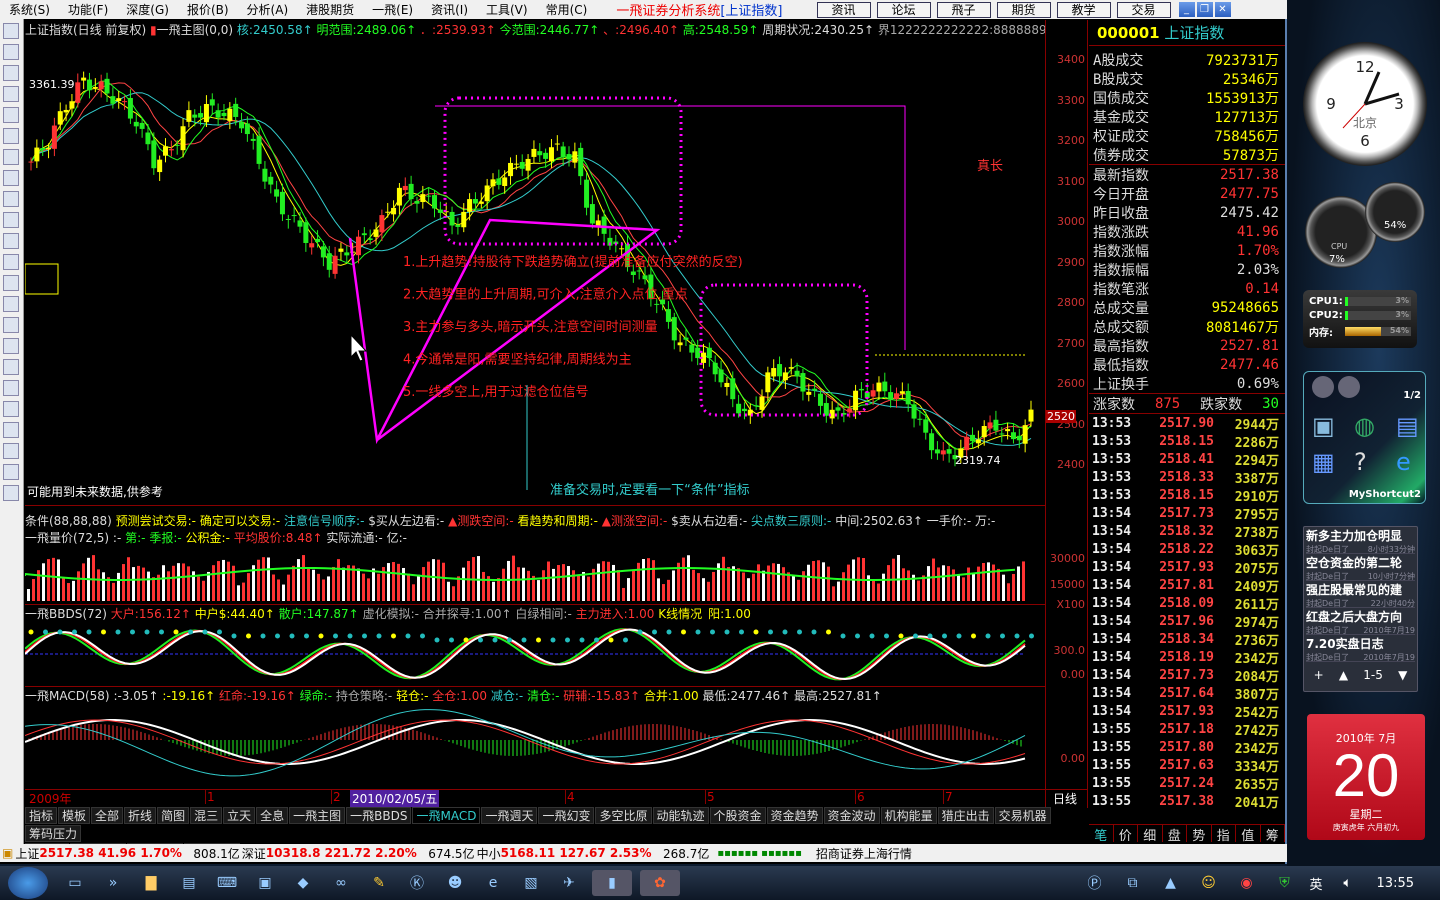 This screenshot has height=900, width=1440. Describe the element at coordinates (151, 883) in the screenshot. I see `taskbar-explorer-icon: ▇` at that location.